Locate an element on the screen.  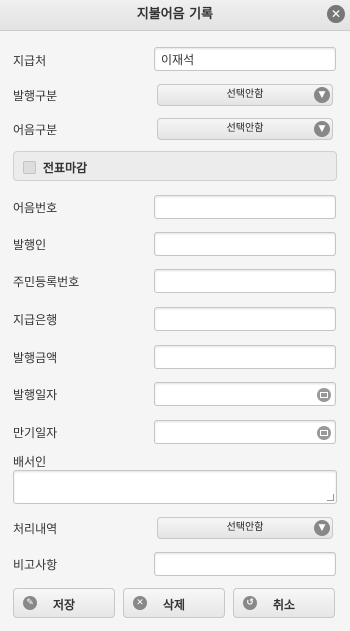
slip-close-checkbox is located at coordinates (29, 167).